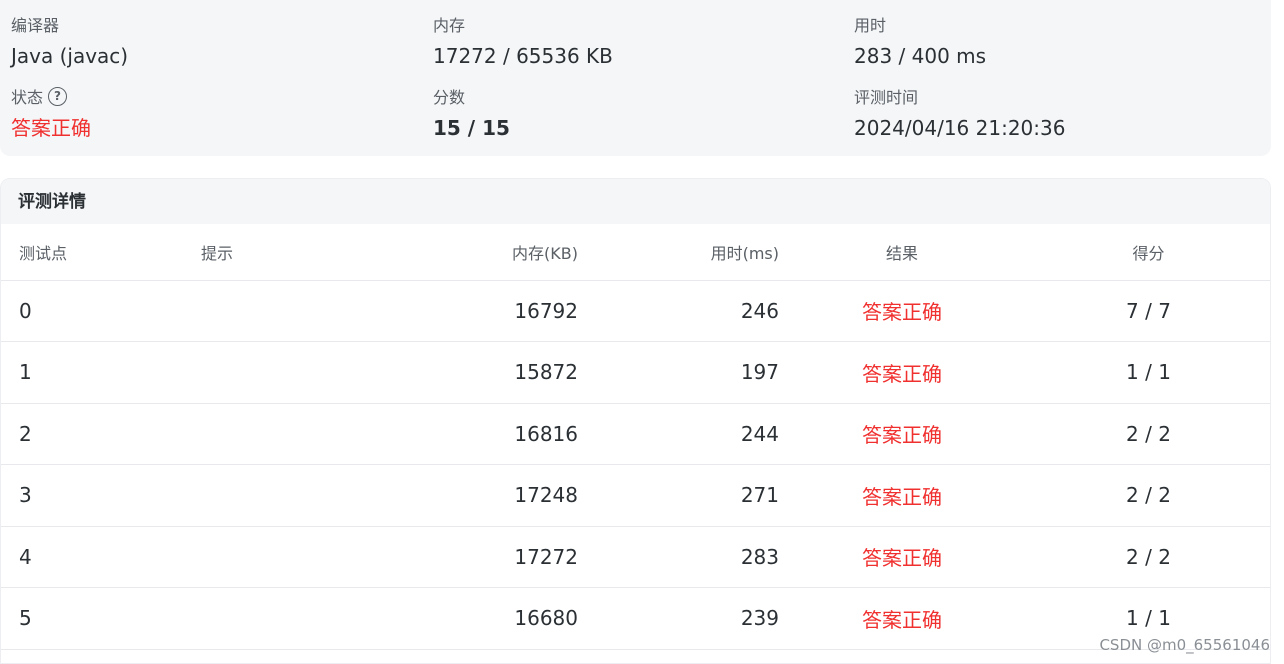 The height and width of the screenshot is (664, 1284). What do you see at coordinates (35, 25) in the screenshot?
I see `compiler-label: 编译器` at bounding box center [35, 25].